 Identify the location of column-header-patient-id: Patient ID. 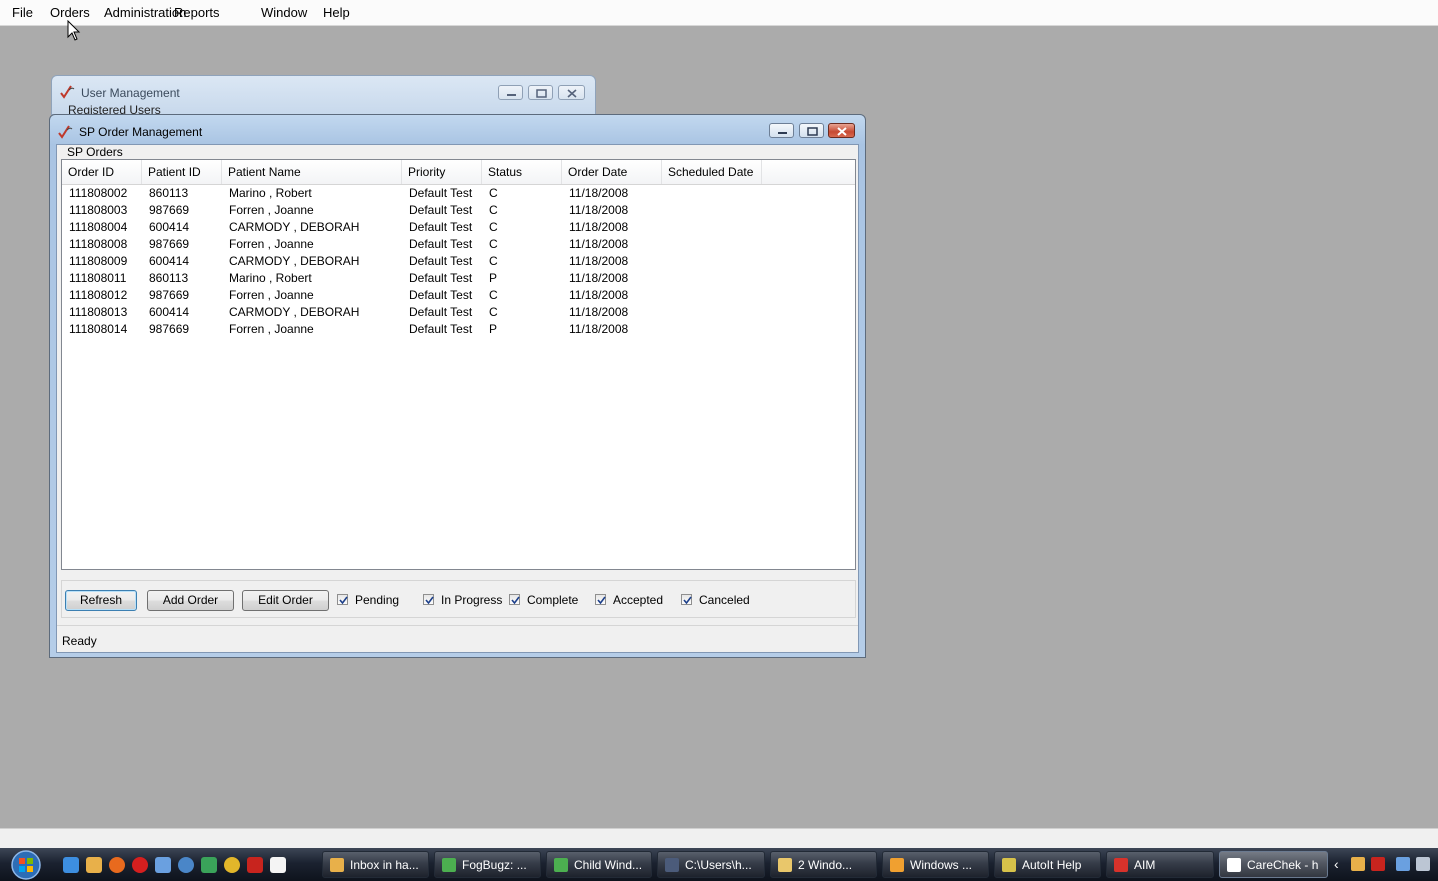
(182, 172).